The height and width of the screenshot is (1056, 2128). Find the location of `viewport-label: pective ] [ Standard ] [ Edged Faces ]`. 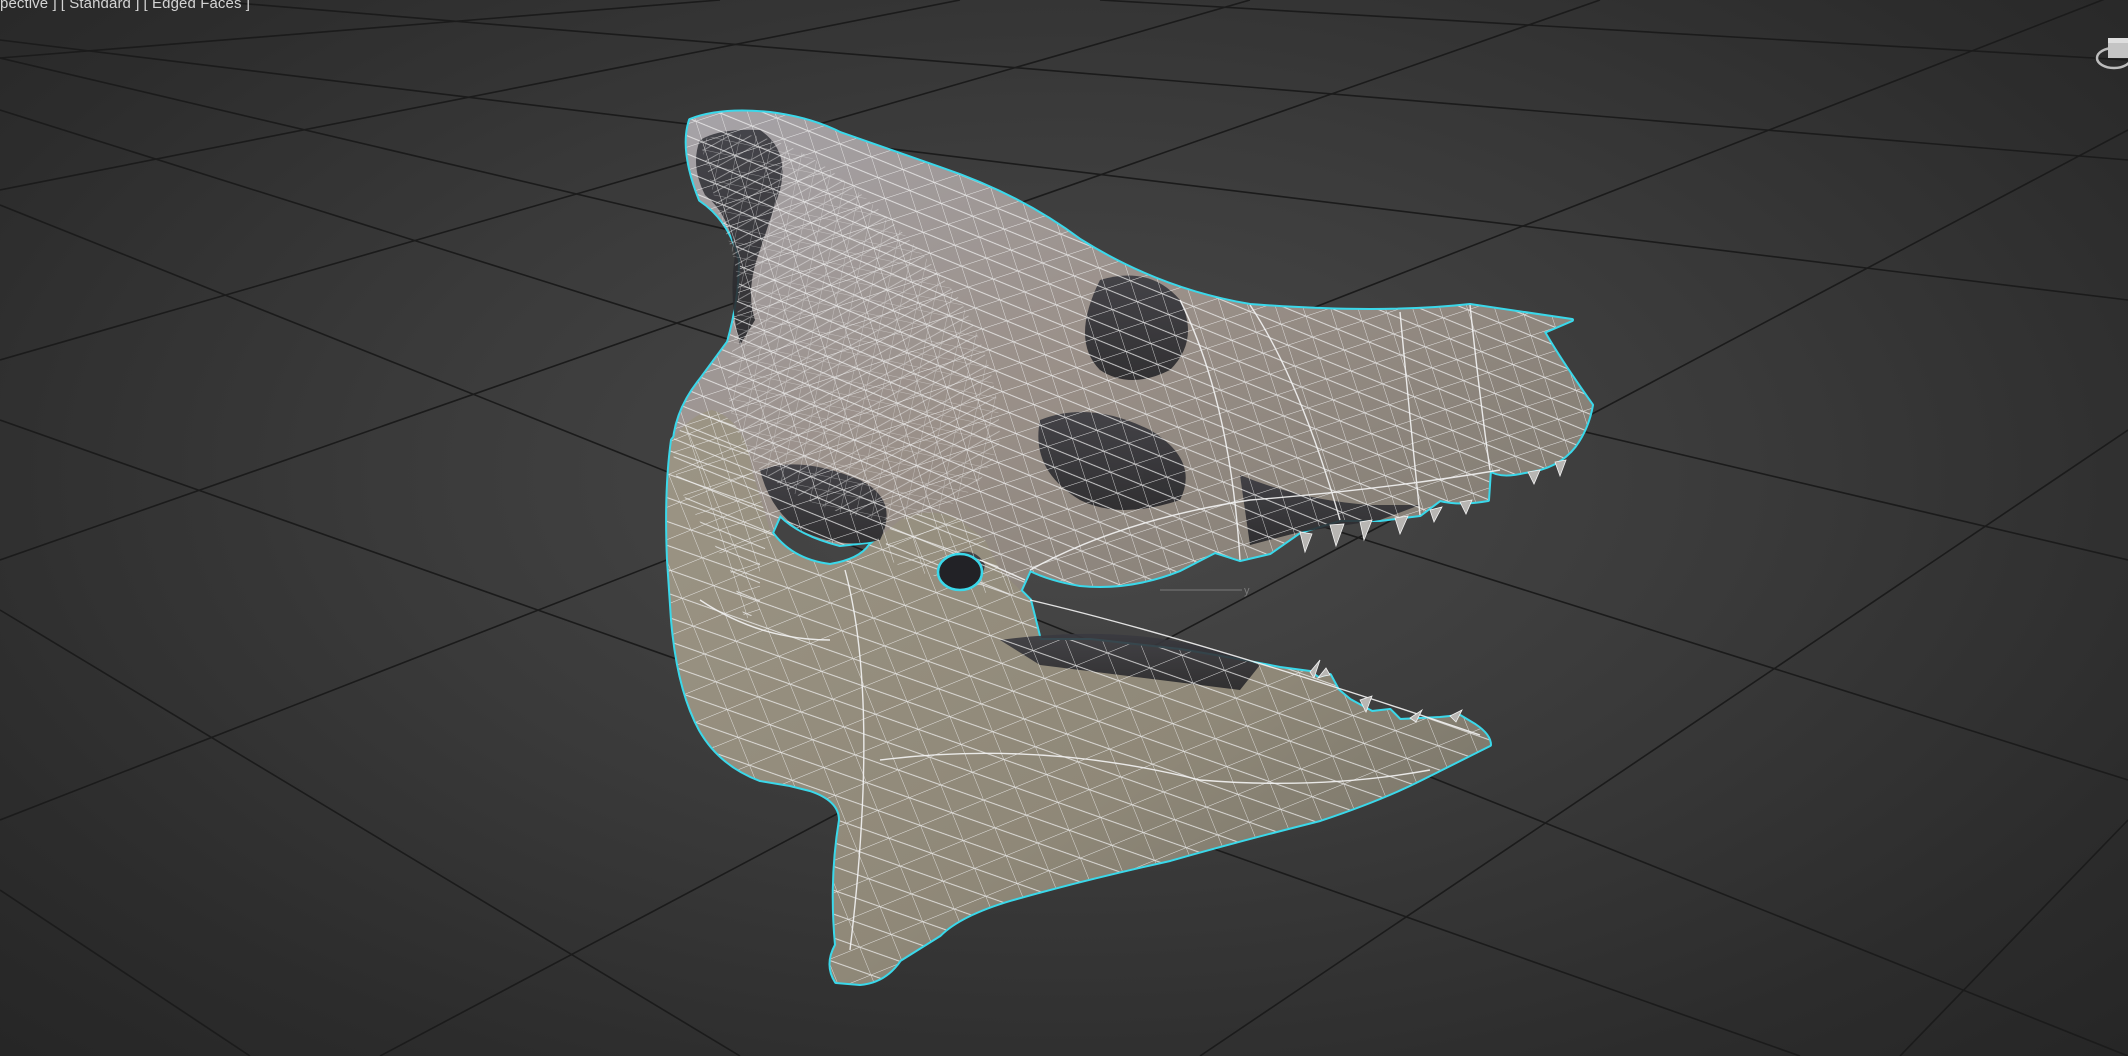

viewport-label: pective ] [ Standard ] [ Edged Faces ] is located at coordinates (127, 6).